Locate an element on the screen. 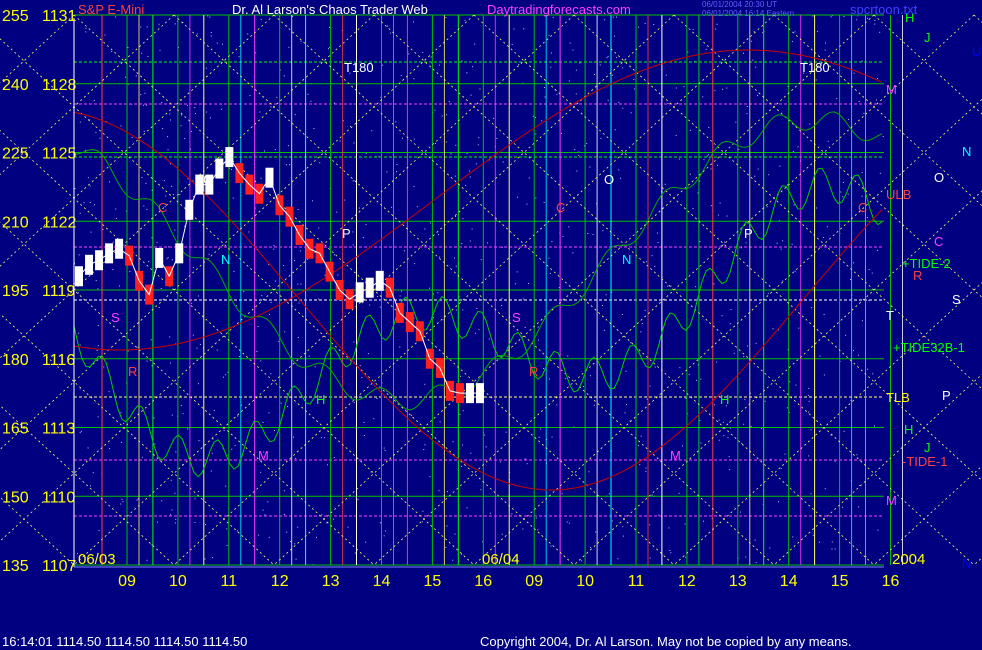  cycle-letter: S is located at coordinates (115, 317).